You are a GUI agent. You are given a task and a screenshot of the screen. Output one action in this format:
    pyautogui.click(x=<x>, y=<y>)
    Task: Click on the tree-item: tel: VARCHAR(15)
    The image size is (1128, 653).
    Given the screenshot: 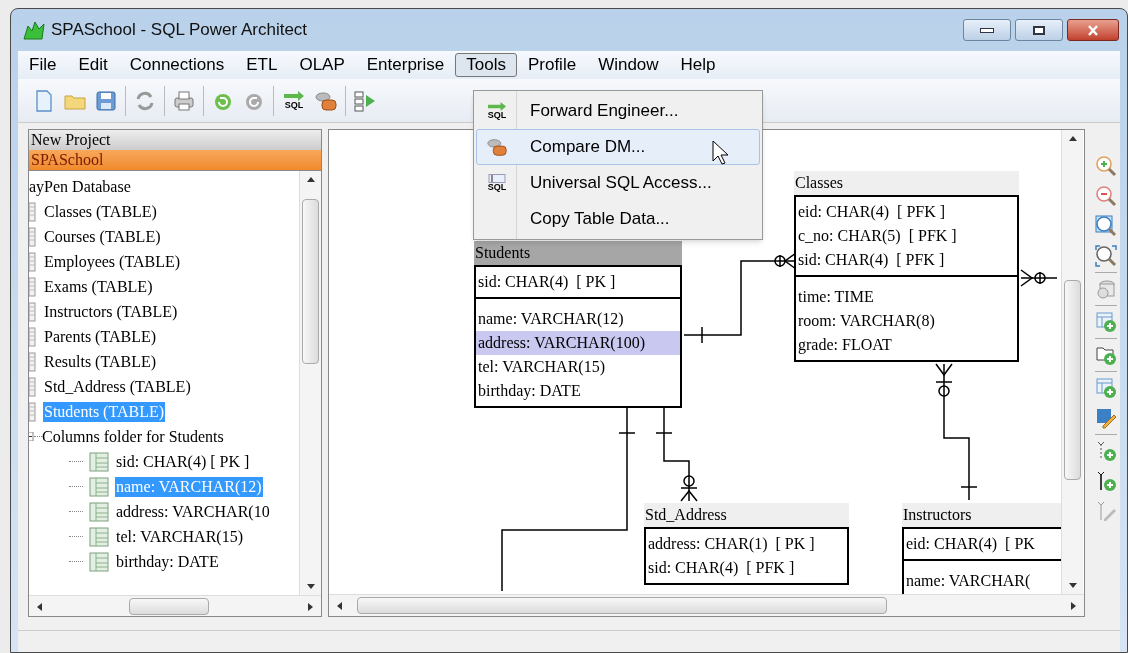 What is the action you would take?
    pyautogui.click(x=179, y=536)
    